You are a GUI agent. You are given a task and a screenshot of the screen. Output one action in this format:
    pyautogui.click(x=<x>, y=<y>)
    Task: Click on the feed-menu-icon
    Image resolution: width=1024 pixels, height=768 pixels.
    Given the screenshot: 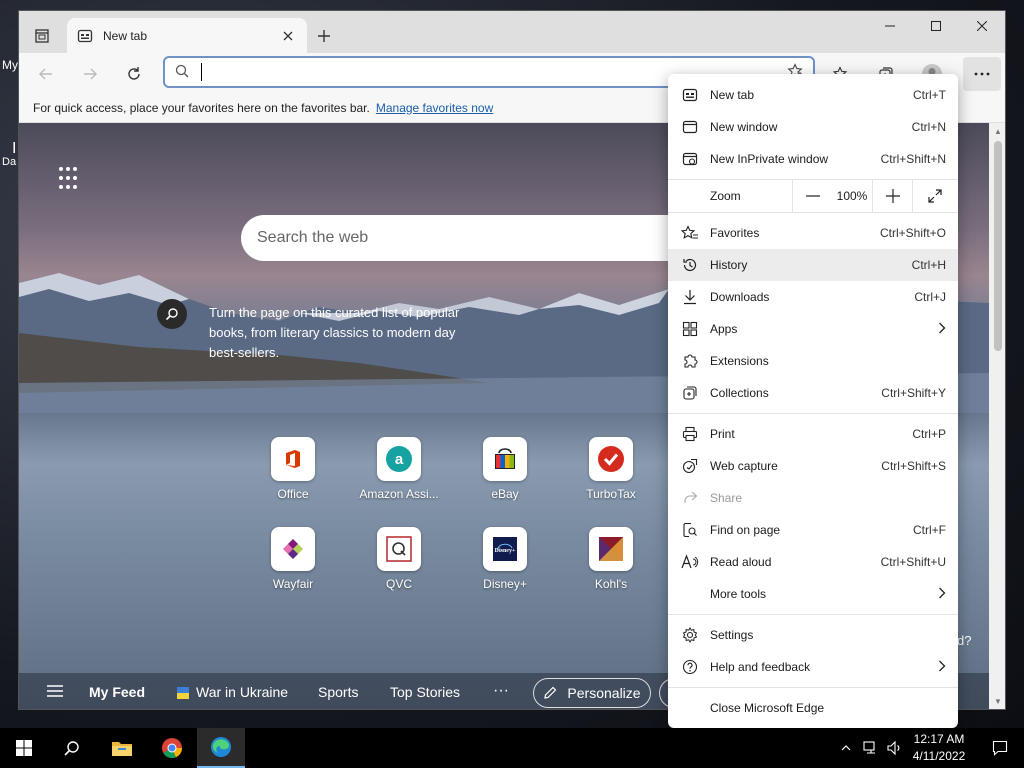 What is the action you would take?
    pyautogui.click(x=55, y=692)
    